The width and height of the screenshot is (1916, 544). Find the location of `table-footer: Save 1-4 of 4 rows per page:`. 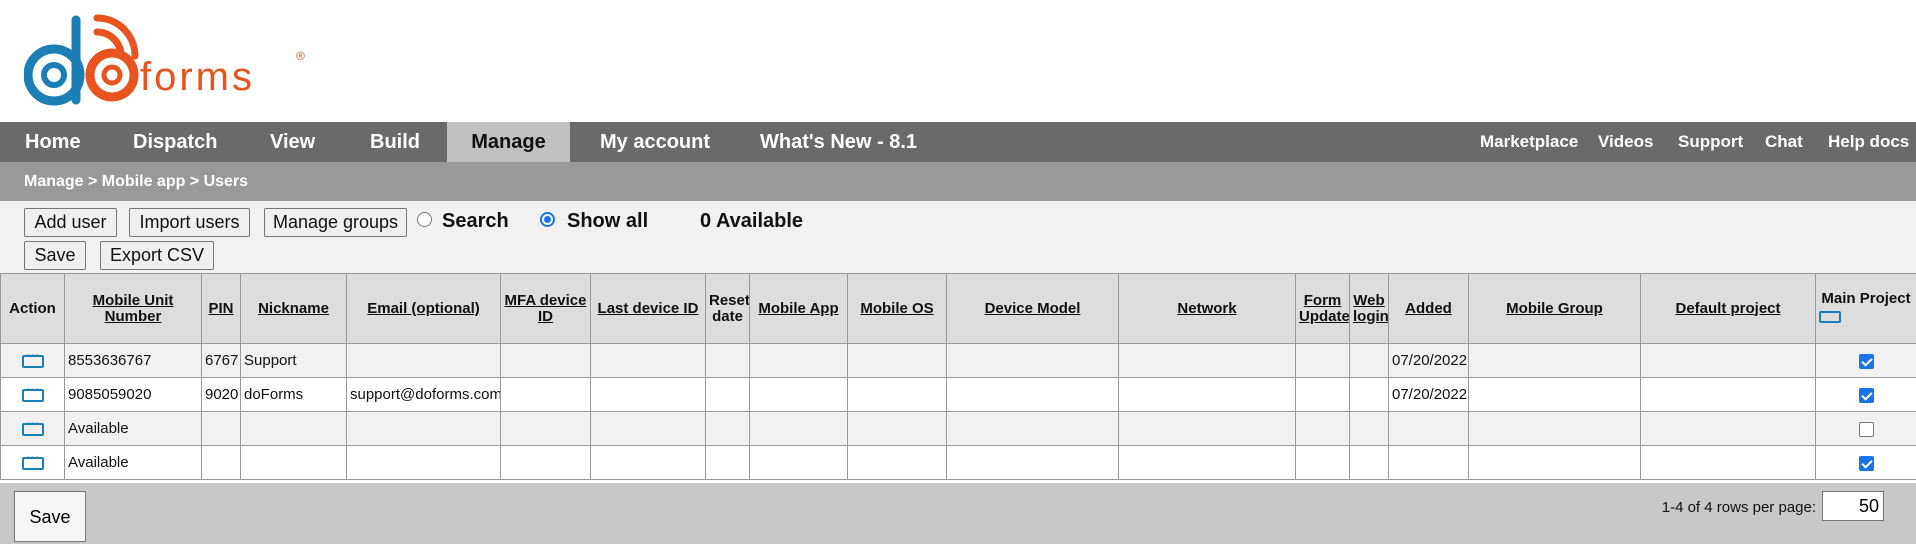

table-footer: Save 1-4 of 4 rows per page: is located at coordinates (958, 513).